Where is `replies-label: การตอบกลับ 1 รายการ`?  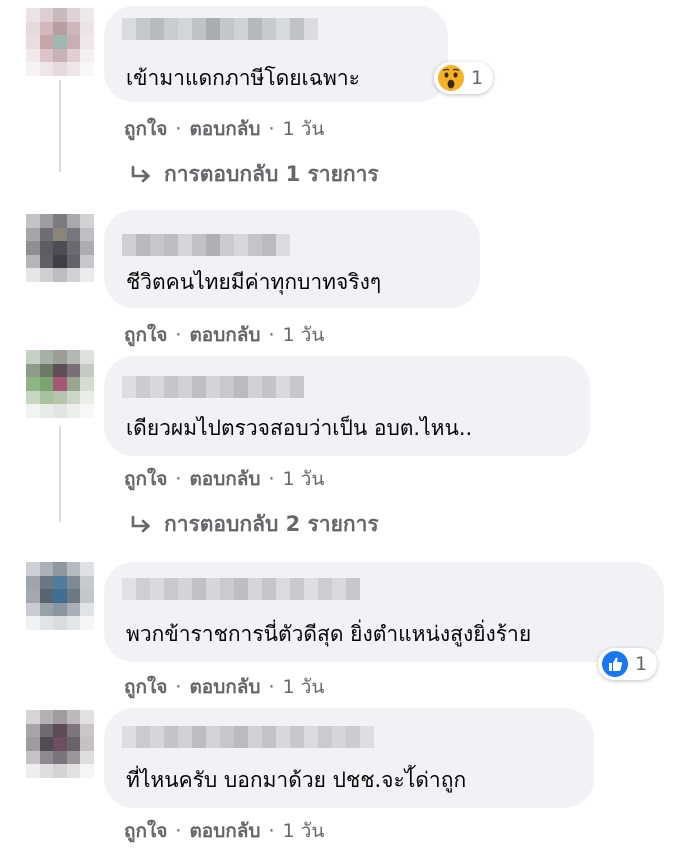
replies-label: การตอบกลับ 1 รายการ is located at coordinates (271, 174).